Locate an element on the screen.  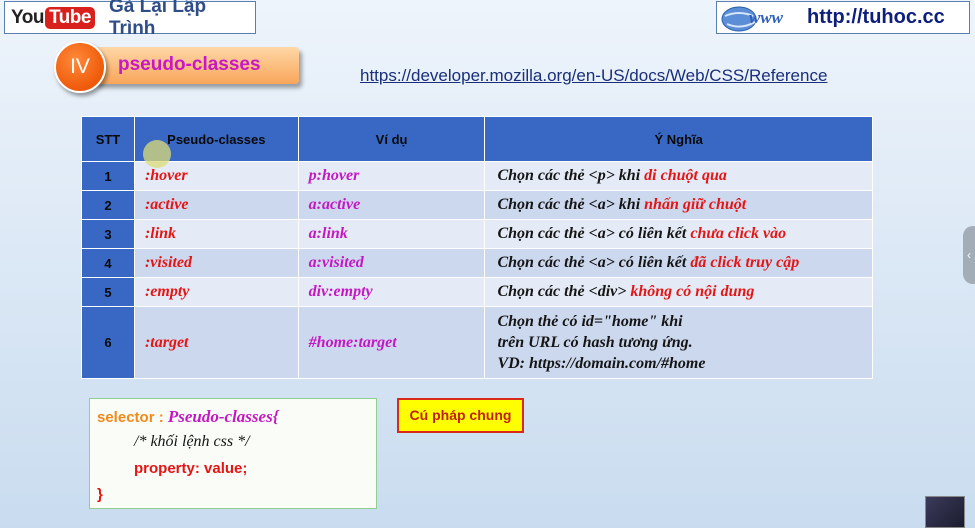
row-meaning: Chọn các thẻ <a> khi nhấn giữ chuột is located at coordinates (678, 205).